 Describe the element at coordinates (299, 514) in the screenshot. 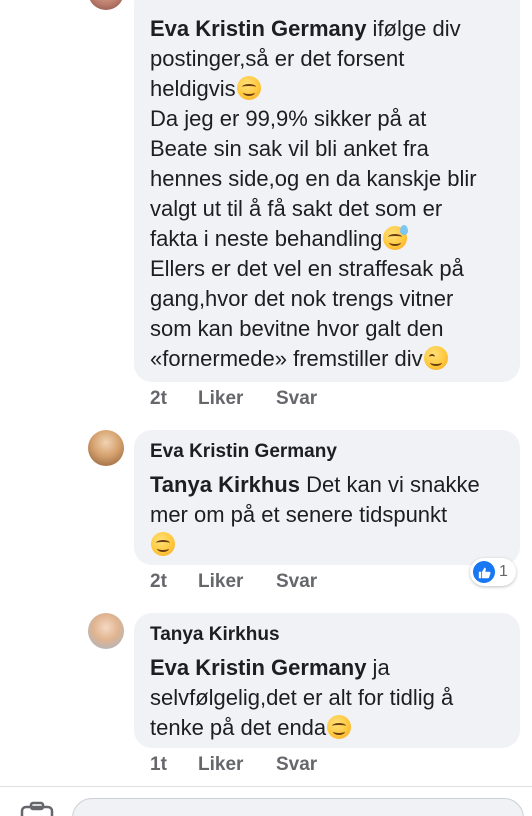

I see `comment-line: mer om på et senere tidspunkt` at that location.